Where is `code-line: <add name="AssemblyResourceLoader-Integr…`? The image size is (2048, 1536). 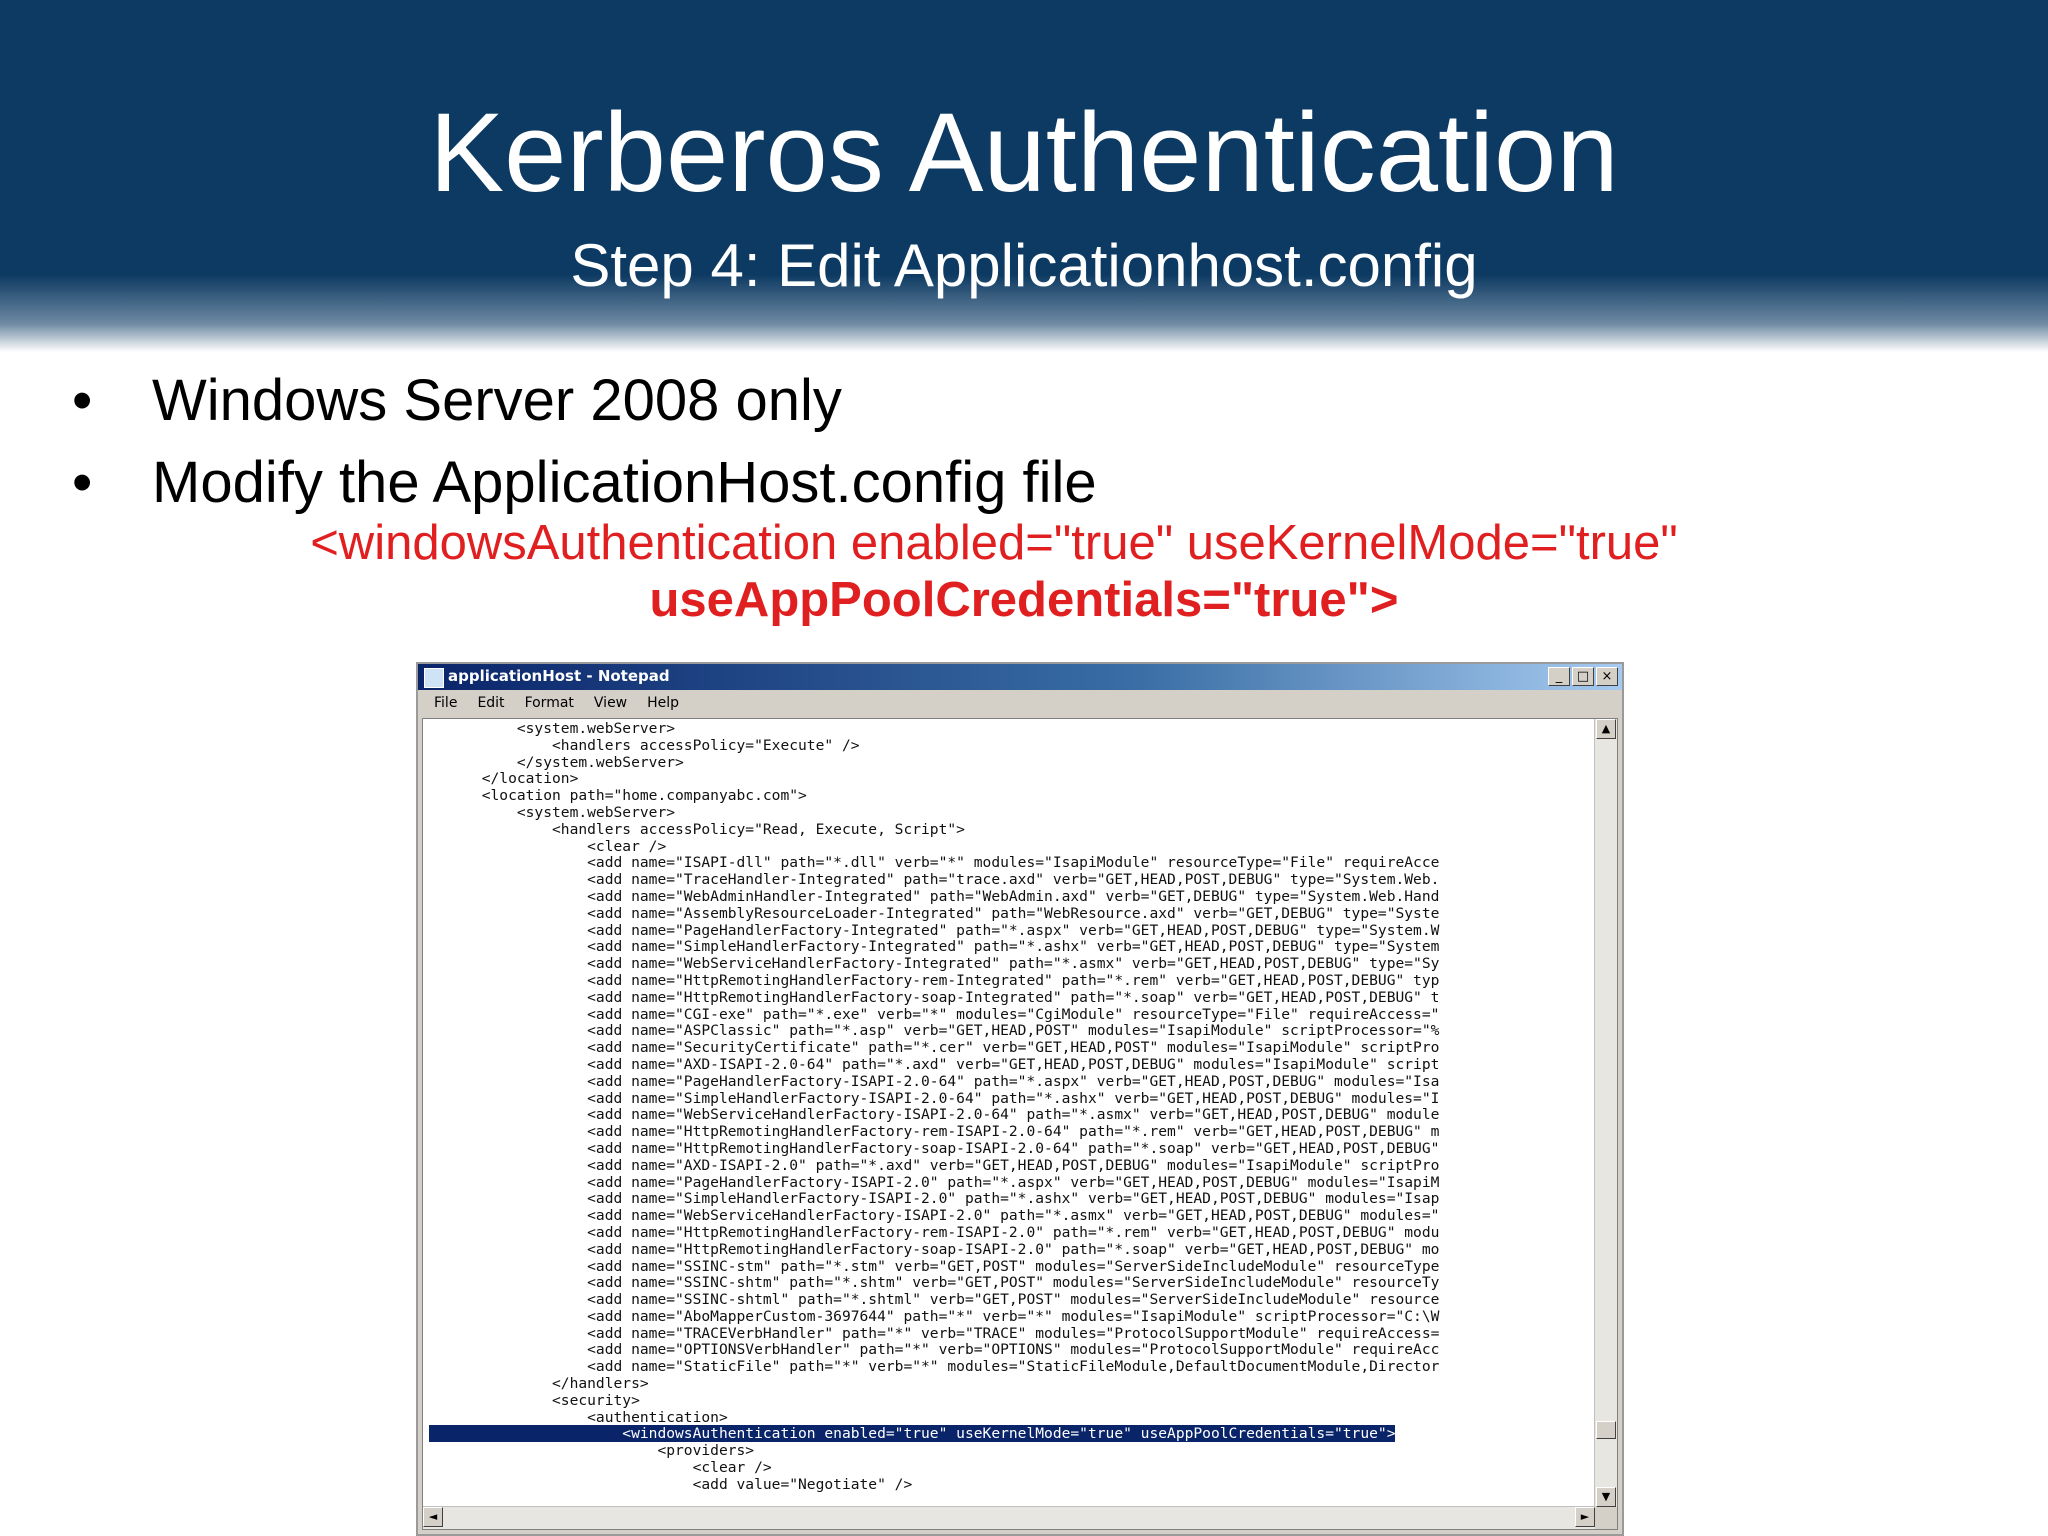
code-line: <add name="AssemblyResourceLoader-Integr… is located at coordinates (934, 913).